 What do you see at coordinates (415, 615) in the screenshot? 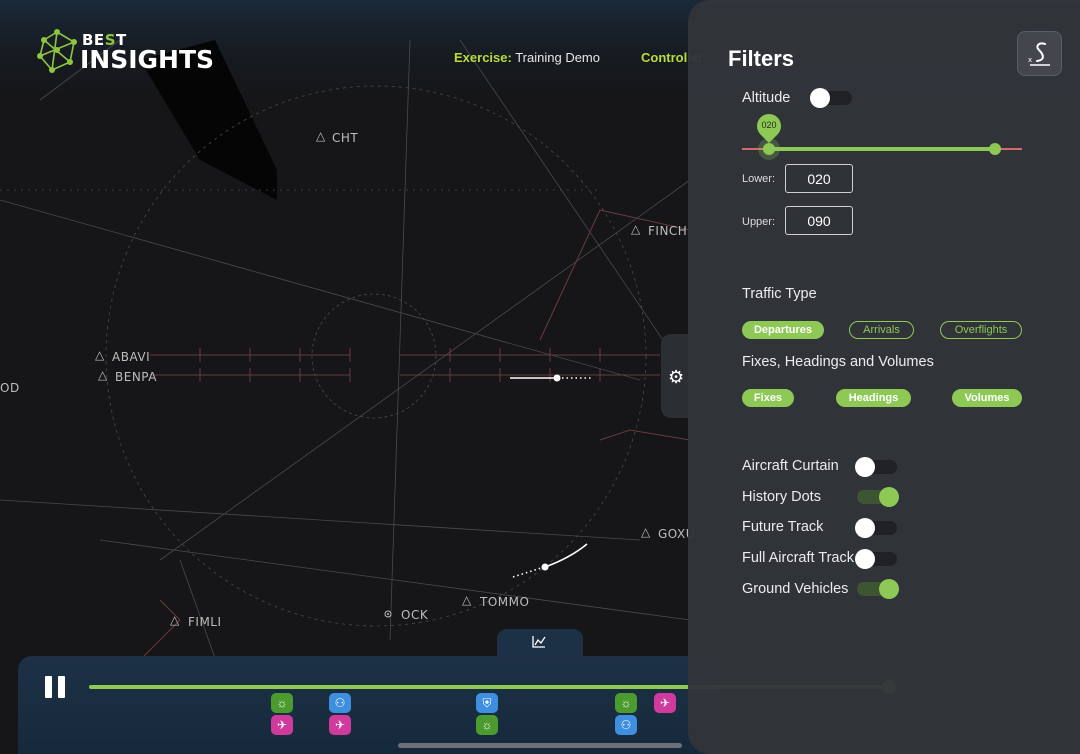
I see `fix-label: OCK` at bounding box center [415, 615].